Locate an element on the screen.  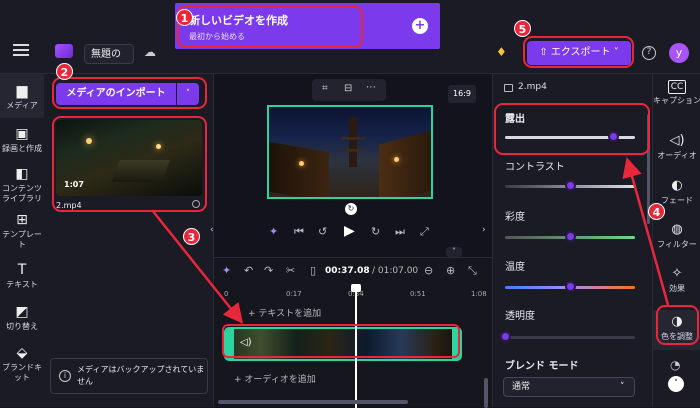
fit-timeline-icon: ⤡ is located at coordinates (472, 271).